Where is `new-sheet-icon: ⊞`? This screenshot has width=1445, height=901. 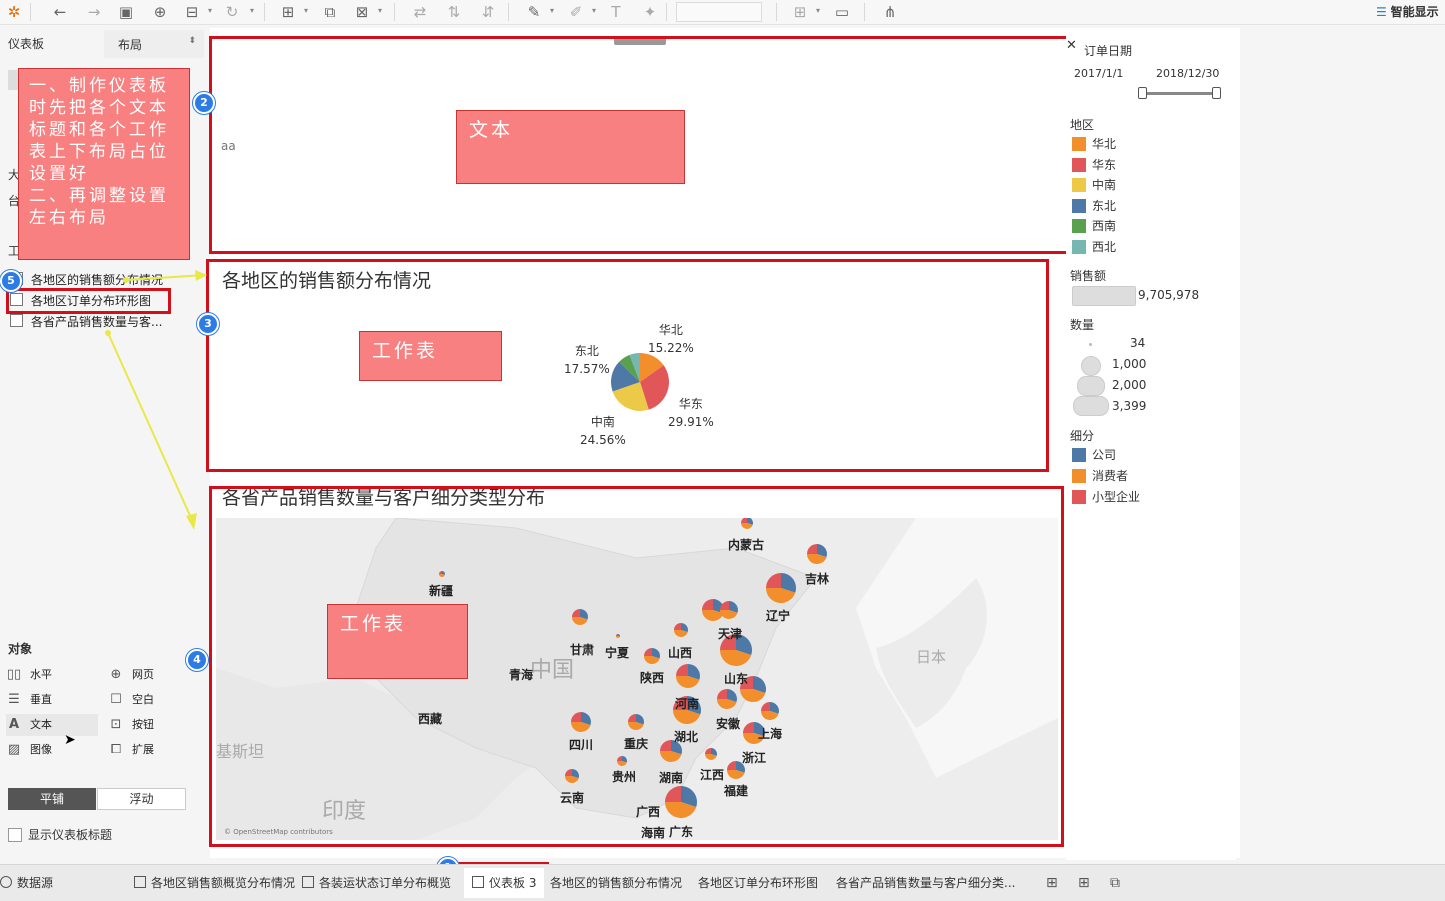 new-sheet-icon: ⊞ is located at coordinates (288, 12).